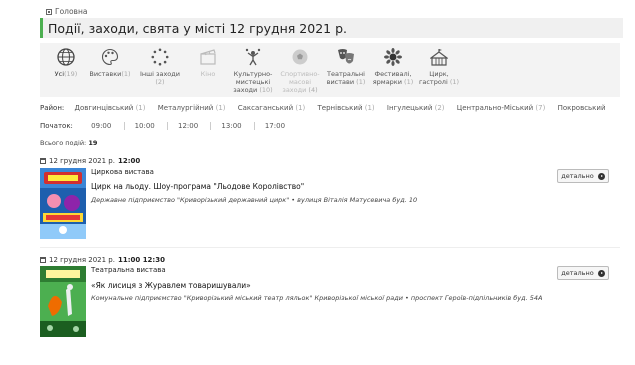 The height and width of the screenshot is (365, 635). Describe the element at coordinates (272, 108) in the screenshot. I see `district-item: Саксаганський (1)` at that location.